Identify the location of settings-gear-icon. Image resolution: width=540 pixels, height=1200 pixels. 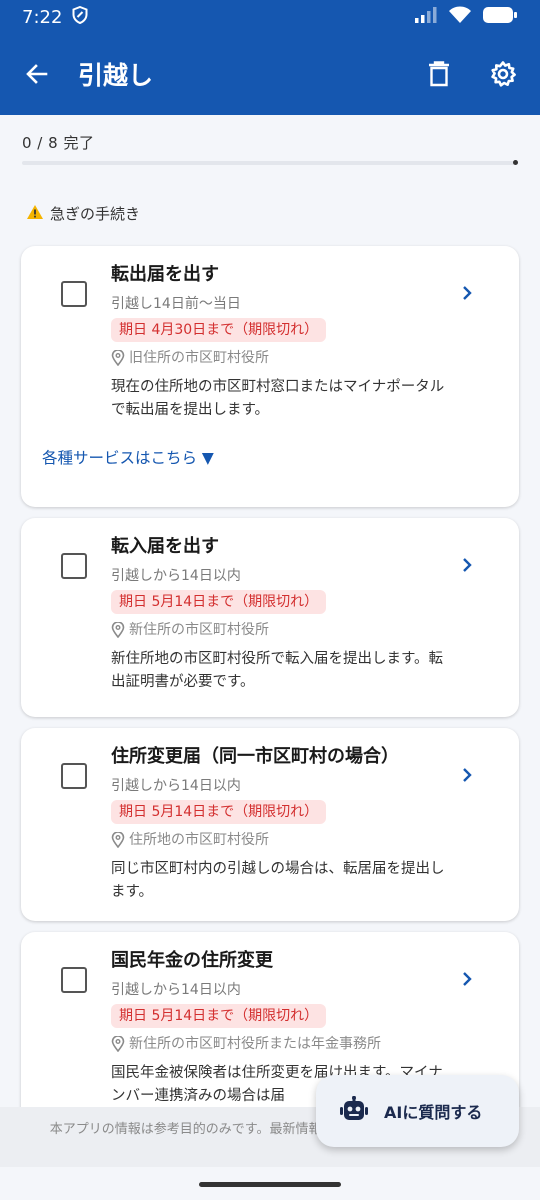
(503, 74).